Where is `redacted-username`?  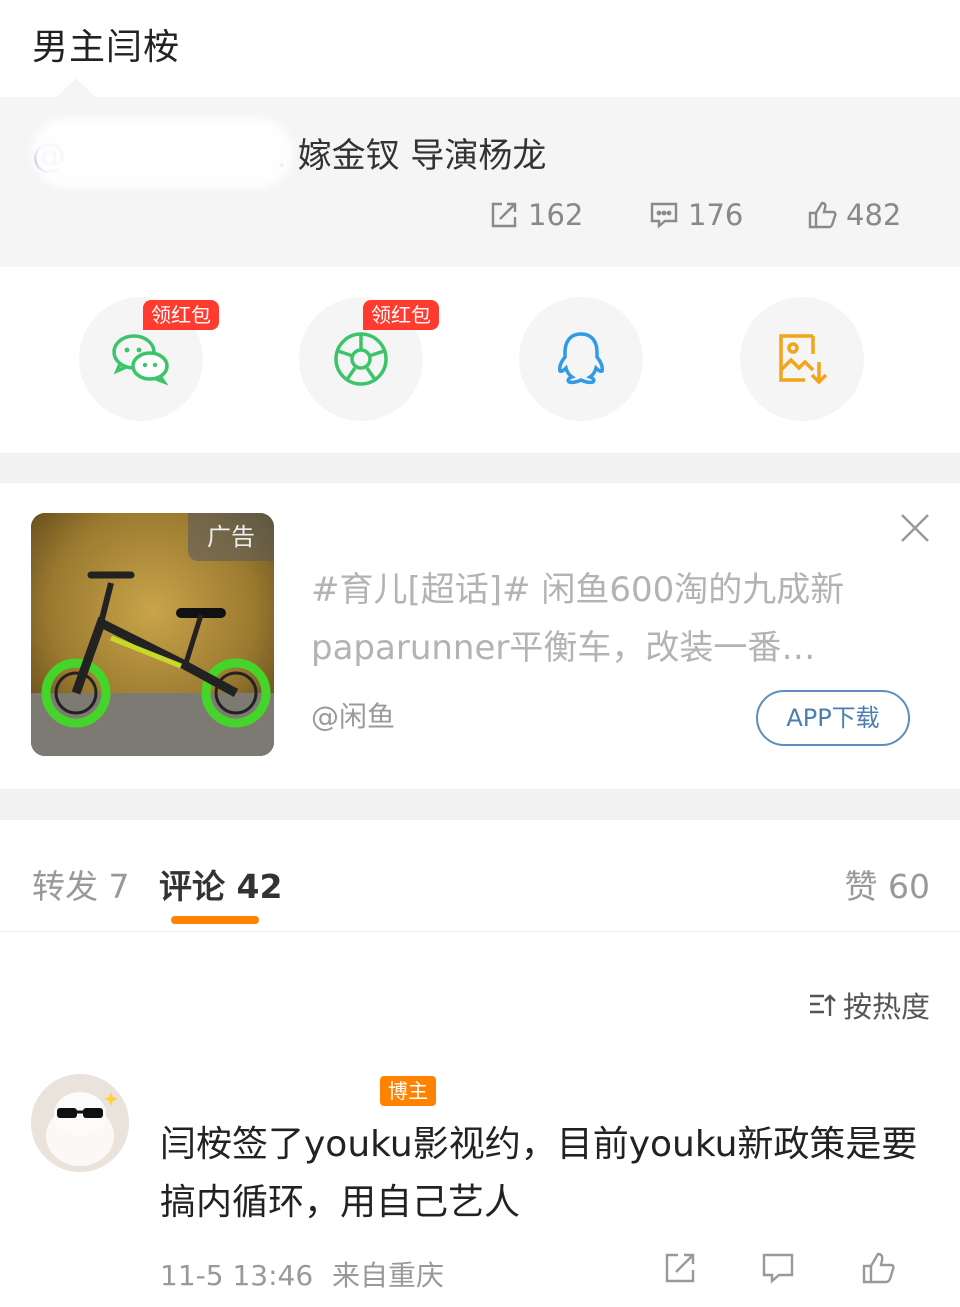
redacted-username is located at coordinates (280, 1094).